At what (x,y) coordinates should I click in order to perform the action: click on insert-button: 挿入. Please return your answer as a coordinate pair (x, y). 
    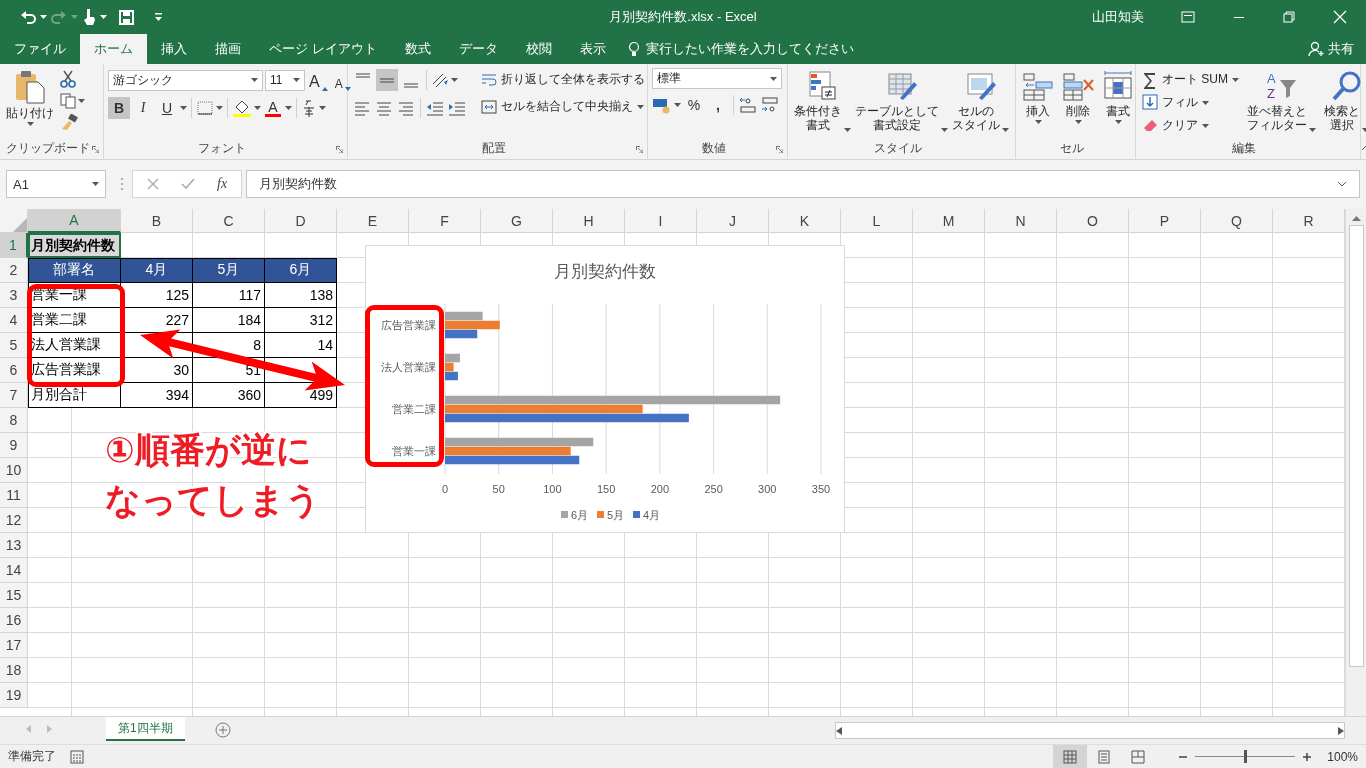
    Looking at the image, I should click on (1038, 102).